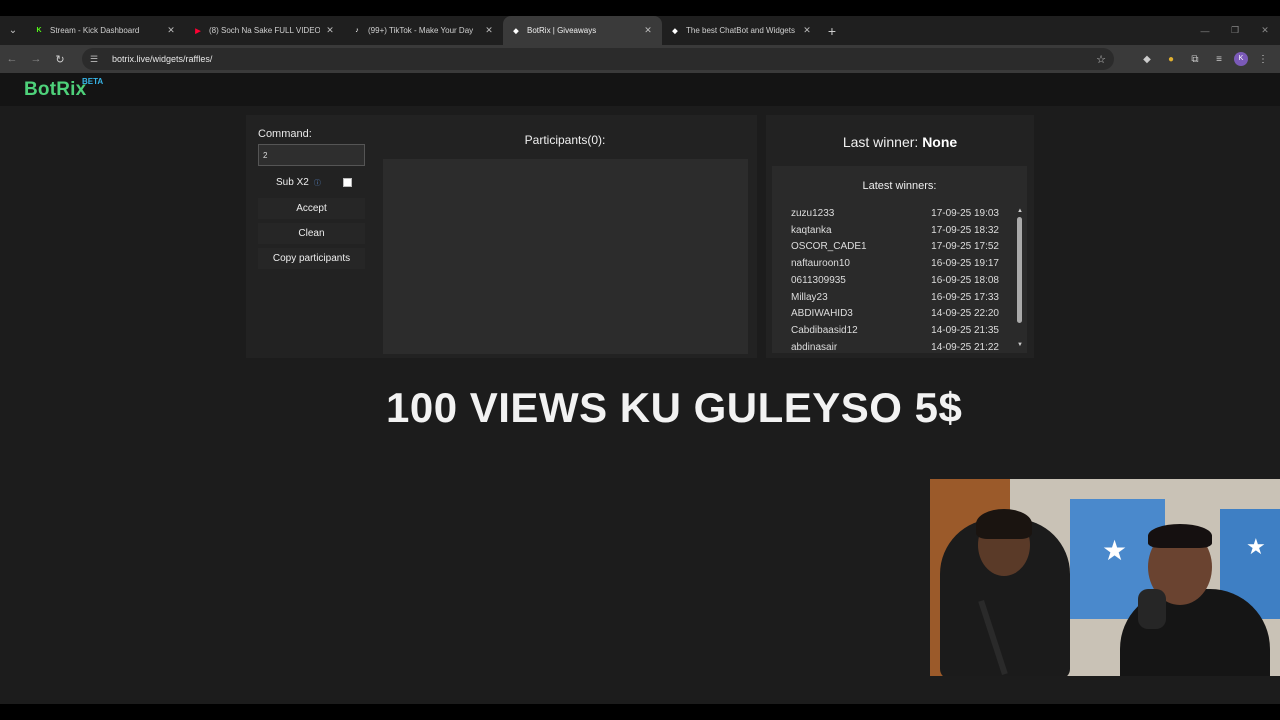 The width and height of the screenshot is (1280, 720). What do you see at coordinates (311, 233) in the screenshot?
I see `clean-button: Clean` at bounding box center [311, 233].